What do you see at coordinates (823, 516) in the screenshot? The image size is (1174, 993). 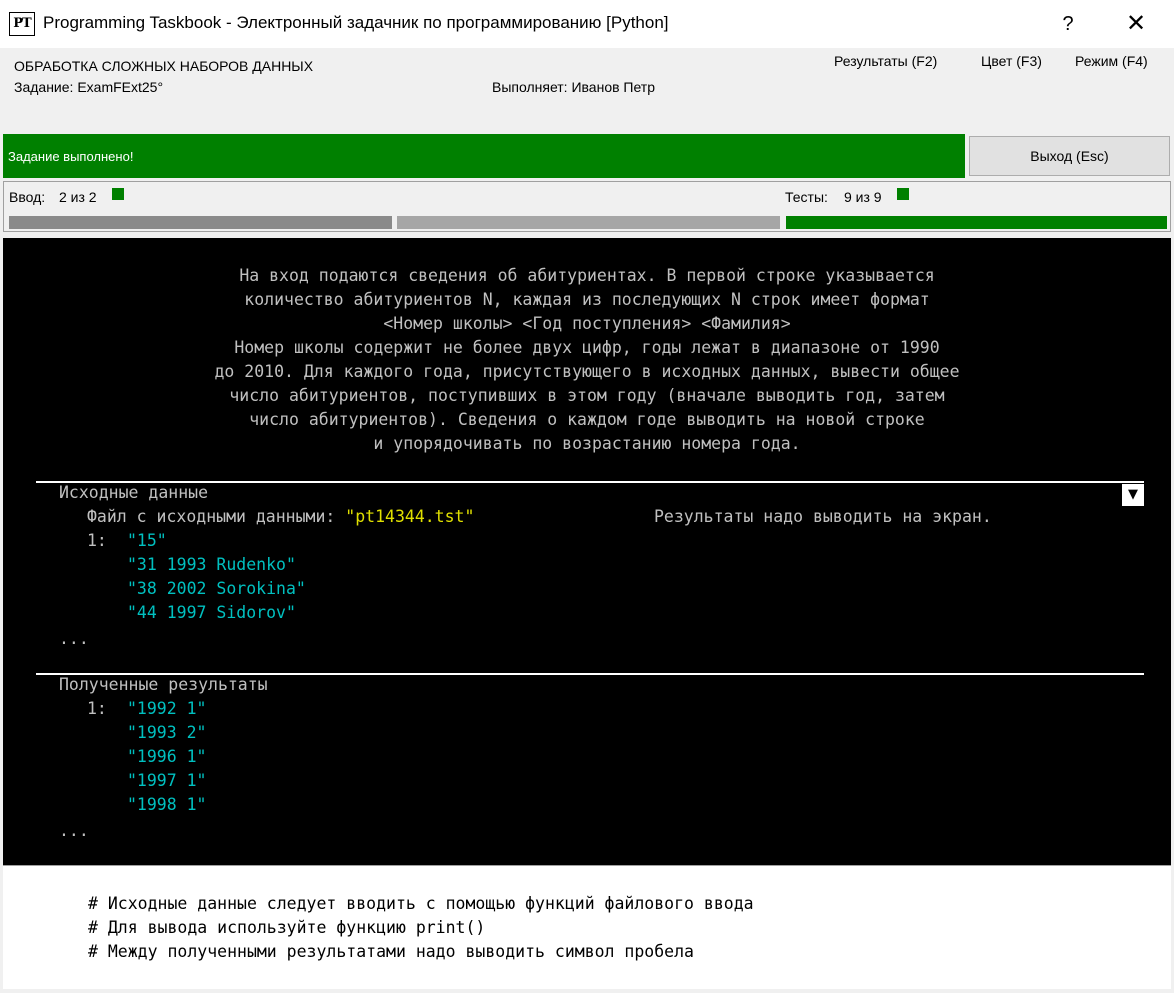 I see `output-note: Результаты надо выводить на экран.` at bounding box center [823, 516].